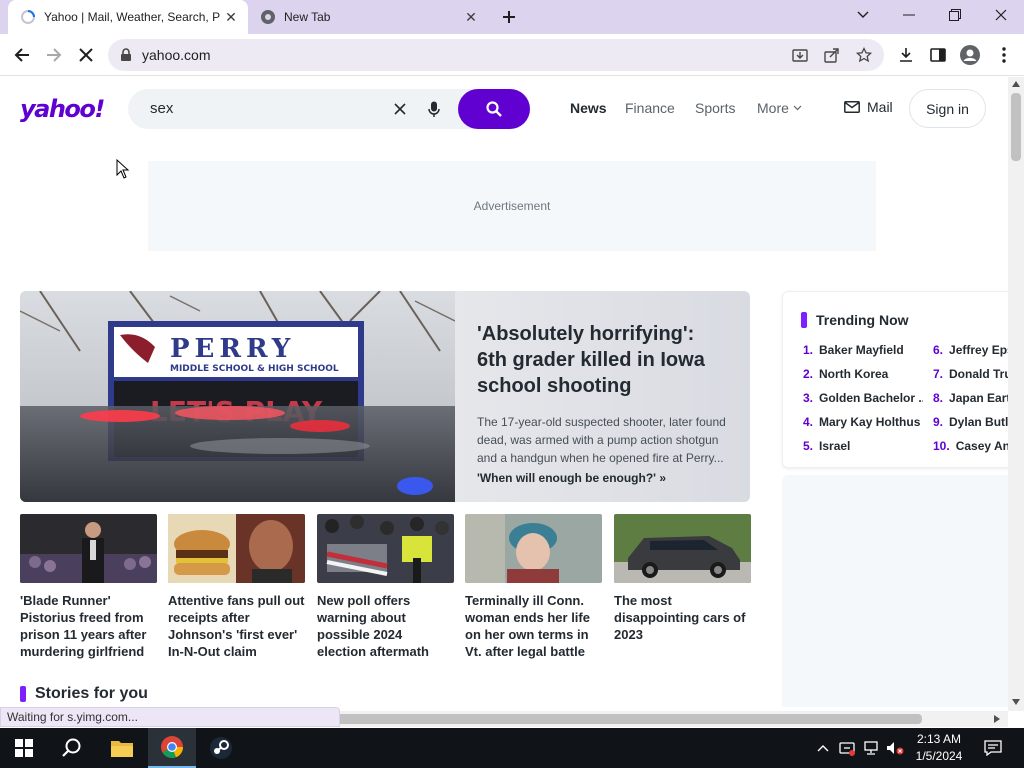  What do you see at coordinates (494, 109) in the screenshot?
I see `search-button` at bounding box center [494, 109].